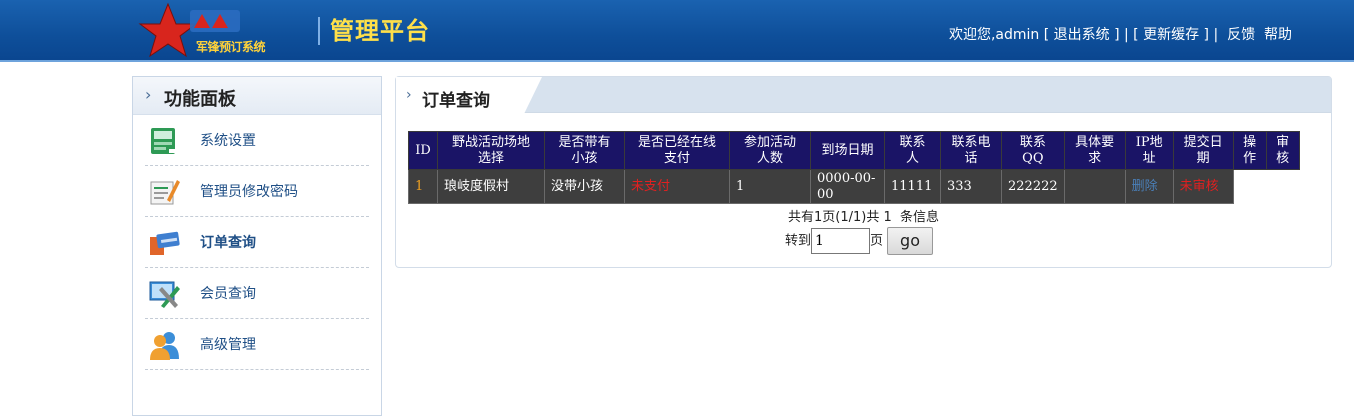  What do you see at coordinates (847, 150) in the screenshot?
I see `col-date: 到场日期` at bounding box center [847, 150].